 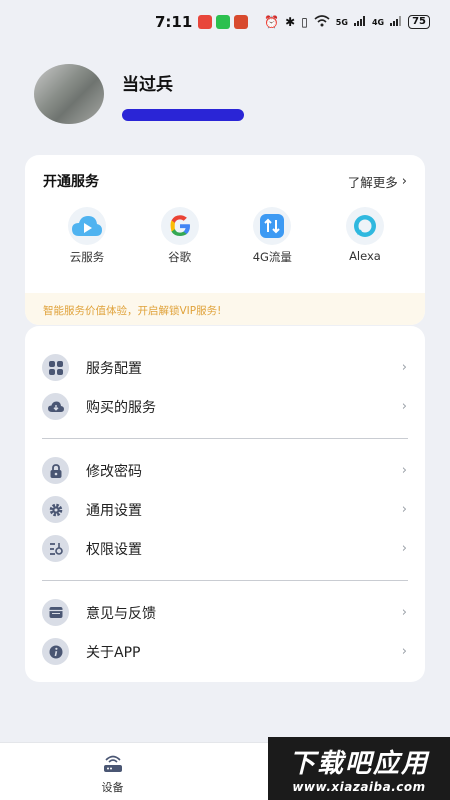 I want to click on lock-icon, so click(x=55, y=470).